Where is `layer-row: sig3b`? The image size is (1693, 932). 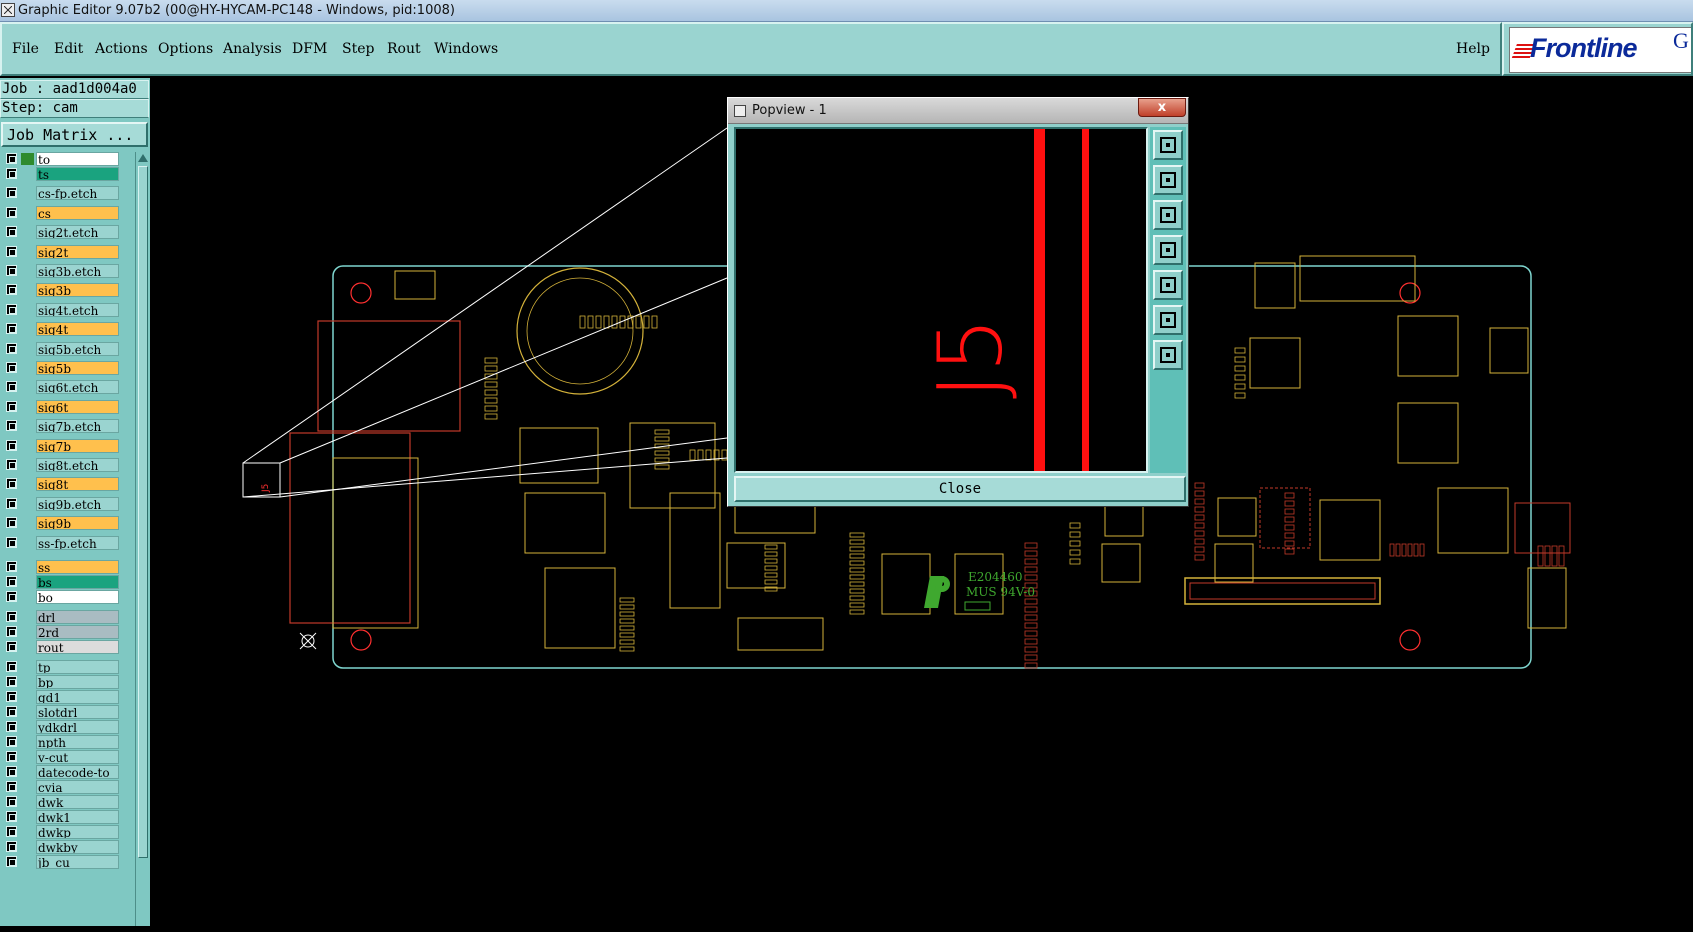
layer-row: sig3b is located at coordinates (67, 290).